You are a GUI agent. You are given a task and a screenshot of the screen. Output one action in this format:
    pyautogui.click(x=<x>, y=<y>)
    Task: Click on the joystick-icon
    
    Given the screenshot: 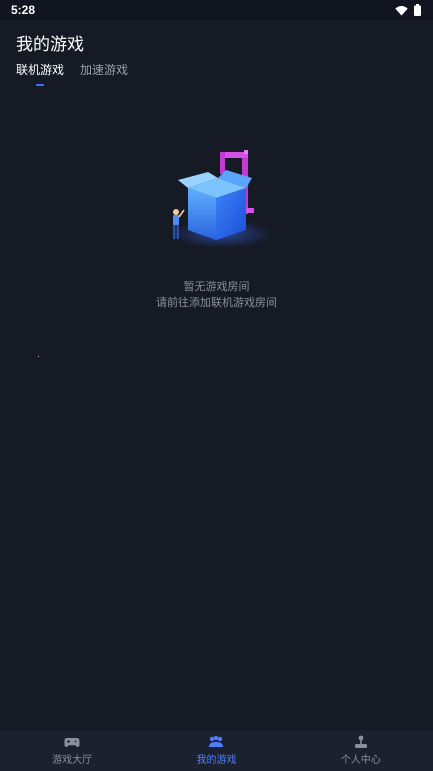 What is the action you would take?
    pyautogui.click(x=360, y=741)
    